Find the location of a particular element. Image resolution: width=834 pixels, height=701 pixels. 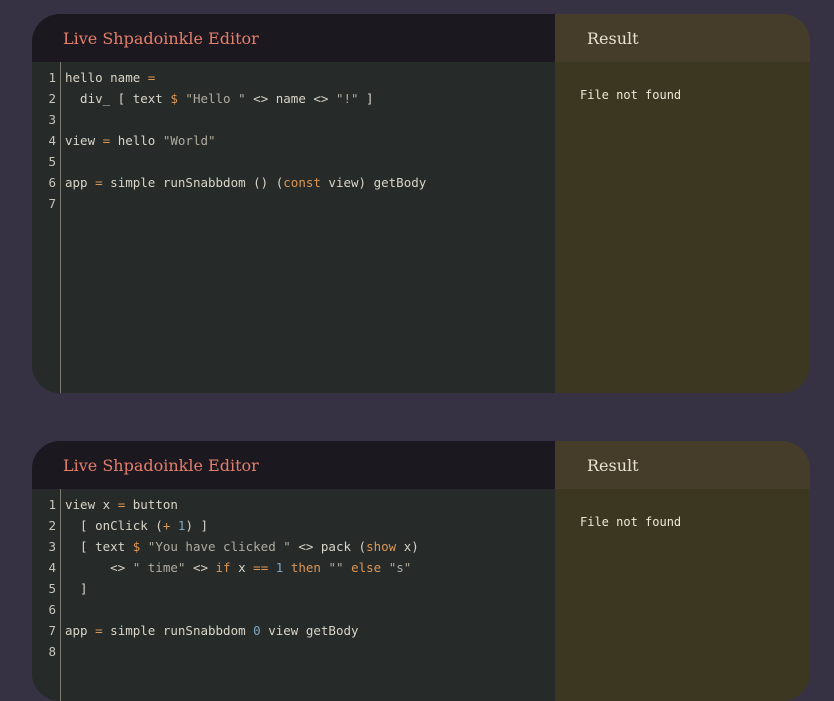

code-token: x) is located at coordinates (407, 546).